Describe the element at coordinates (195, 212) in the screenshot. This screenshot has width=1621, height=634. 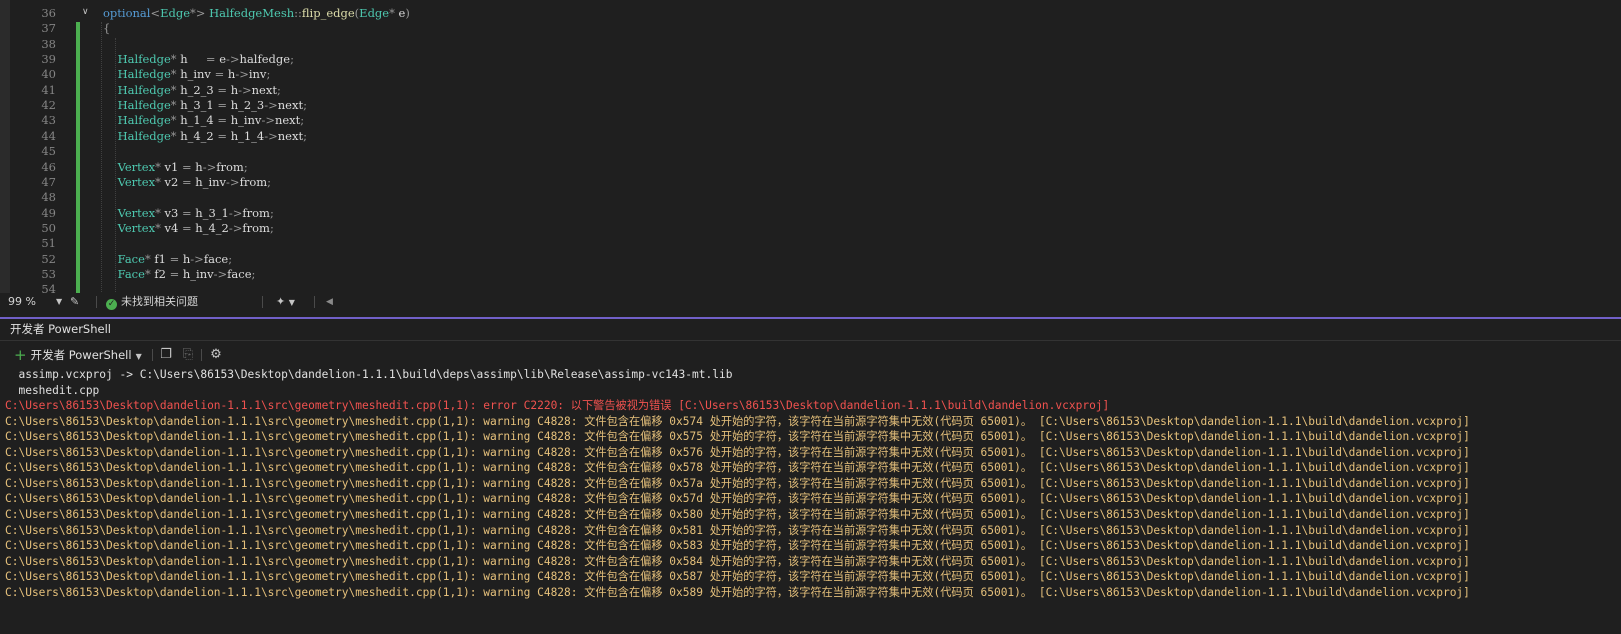
I see `code-text: Vertex* v3 = h_3_1->from;` at that location.